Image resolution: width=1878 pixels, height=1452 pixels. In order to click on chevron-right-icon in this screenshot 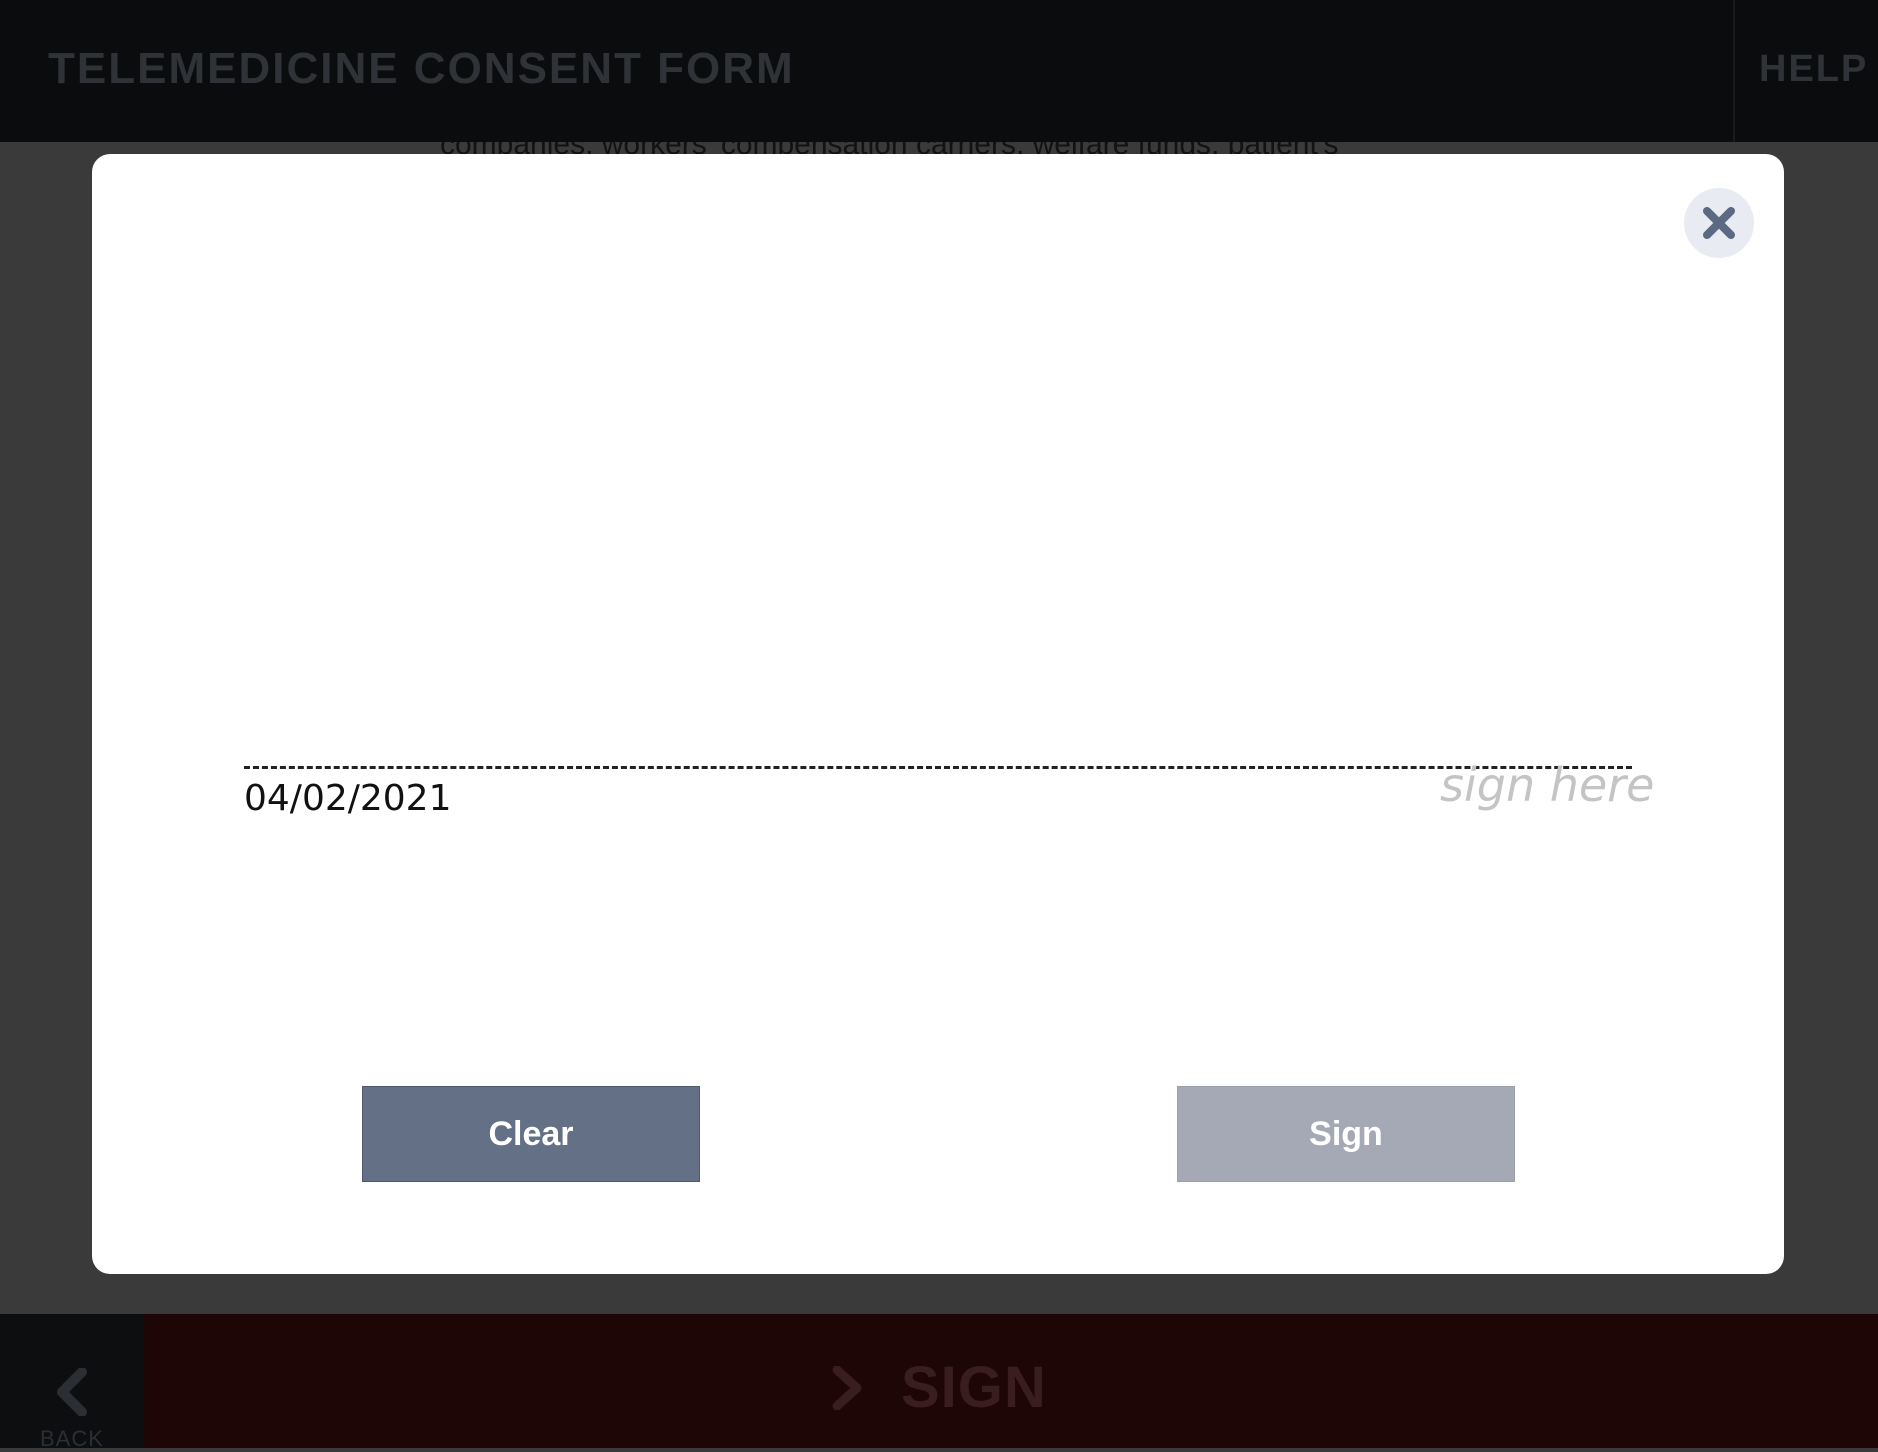, I will do `click(847, 1388)`.